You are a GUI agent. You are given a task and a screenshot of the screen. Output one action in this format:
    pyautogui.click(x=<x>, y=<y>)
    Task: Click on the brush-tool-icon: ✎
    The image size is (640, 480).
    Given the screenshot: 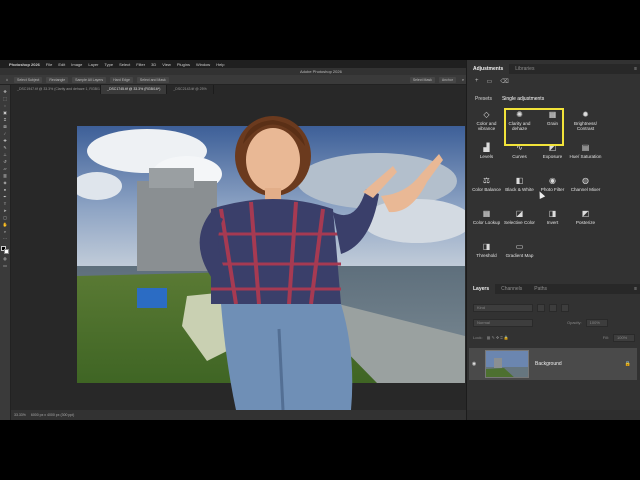 What is the action you would take?
    pyautogui.click(x=5, y=147)
    